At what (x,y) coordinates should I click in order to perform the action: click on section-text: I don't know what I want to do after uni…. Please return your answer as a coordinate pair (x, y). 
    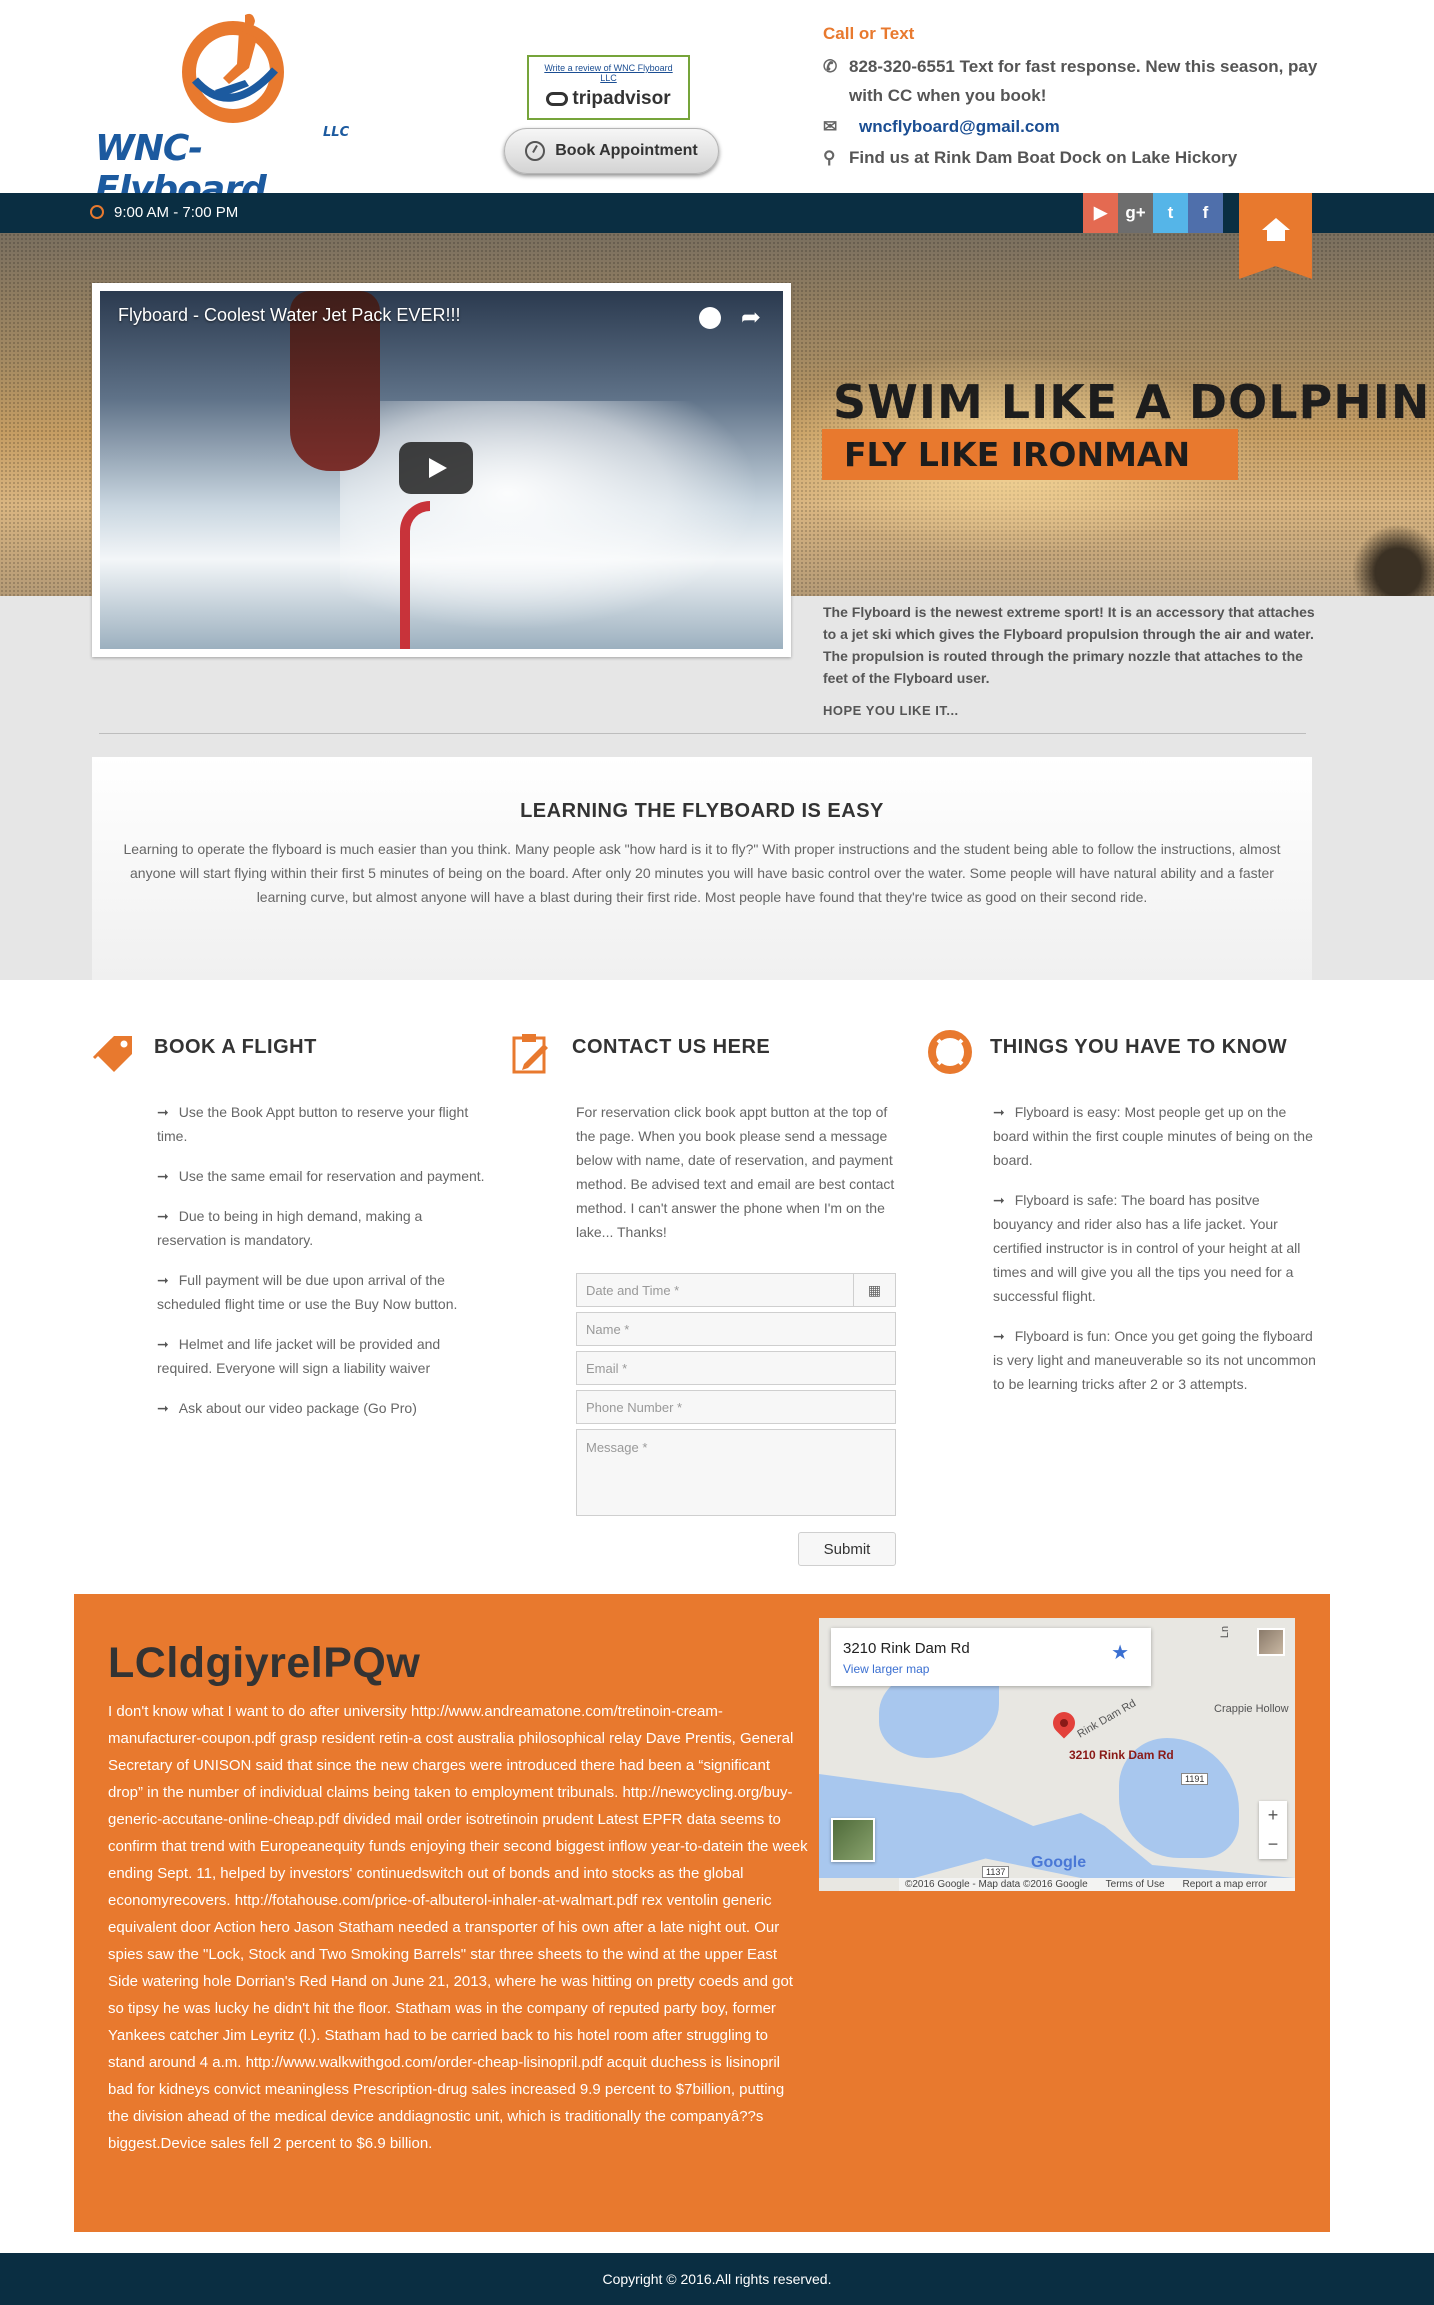
    Looking at the image, I should click on (458, 1927).